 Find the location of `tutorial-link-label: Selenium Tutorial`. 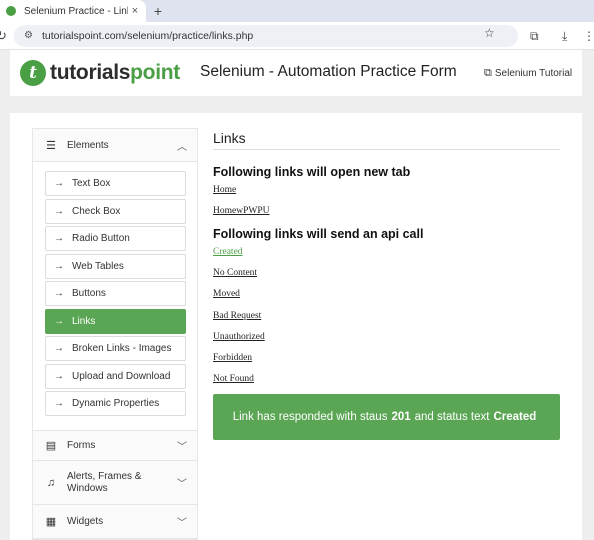

tutorial-link-label: Selenium Tutorial is located at coordinates (533, 73).